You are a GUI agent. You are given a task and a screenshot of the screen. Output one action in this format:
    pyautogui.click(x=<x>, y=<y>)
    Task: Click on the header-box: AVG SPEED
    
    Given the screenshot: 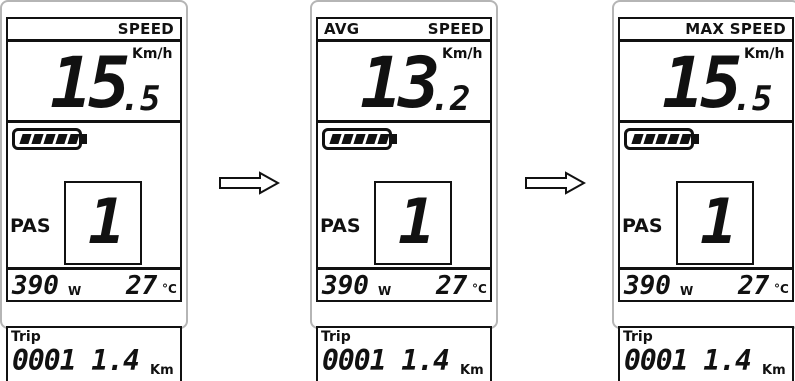 What is the action you would take?
    pyautogui.click(x=404, y=29)
    